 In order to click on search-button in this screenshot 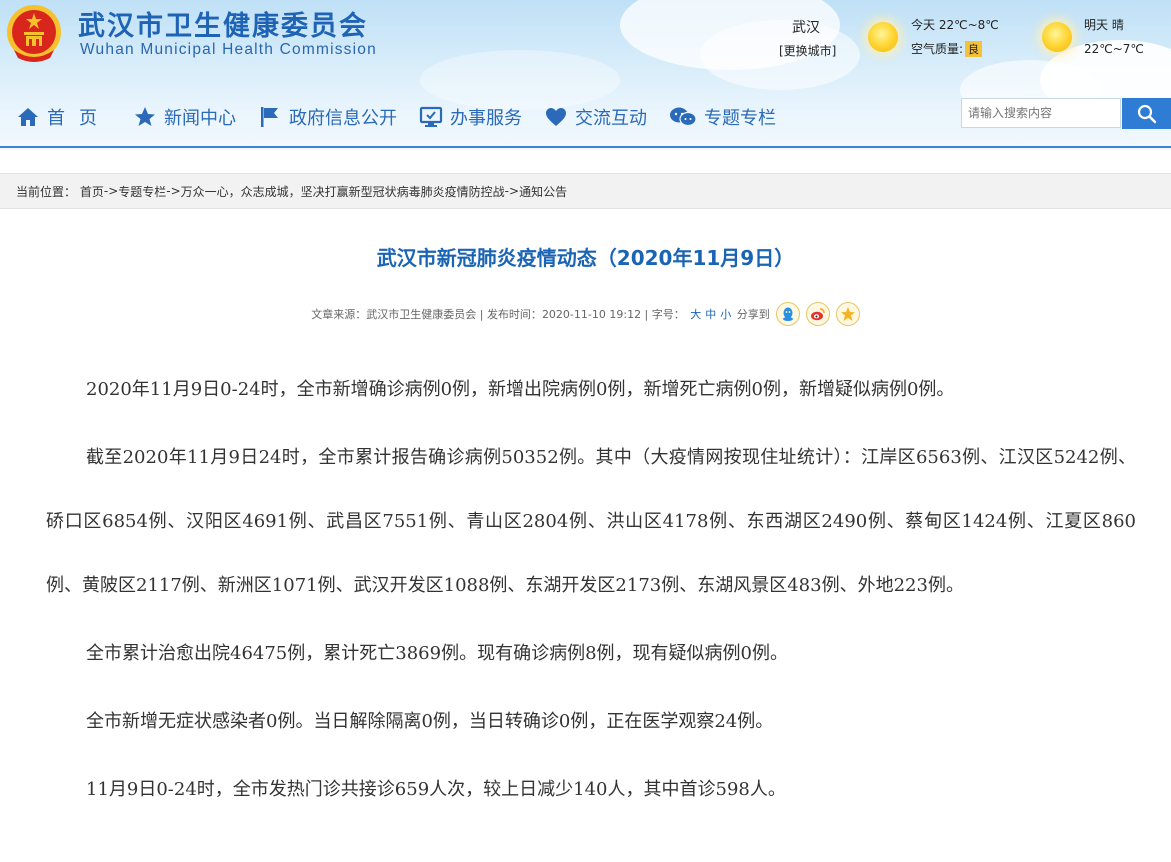, I will do `click(1146, 113)`.